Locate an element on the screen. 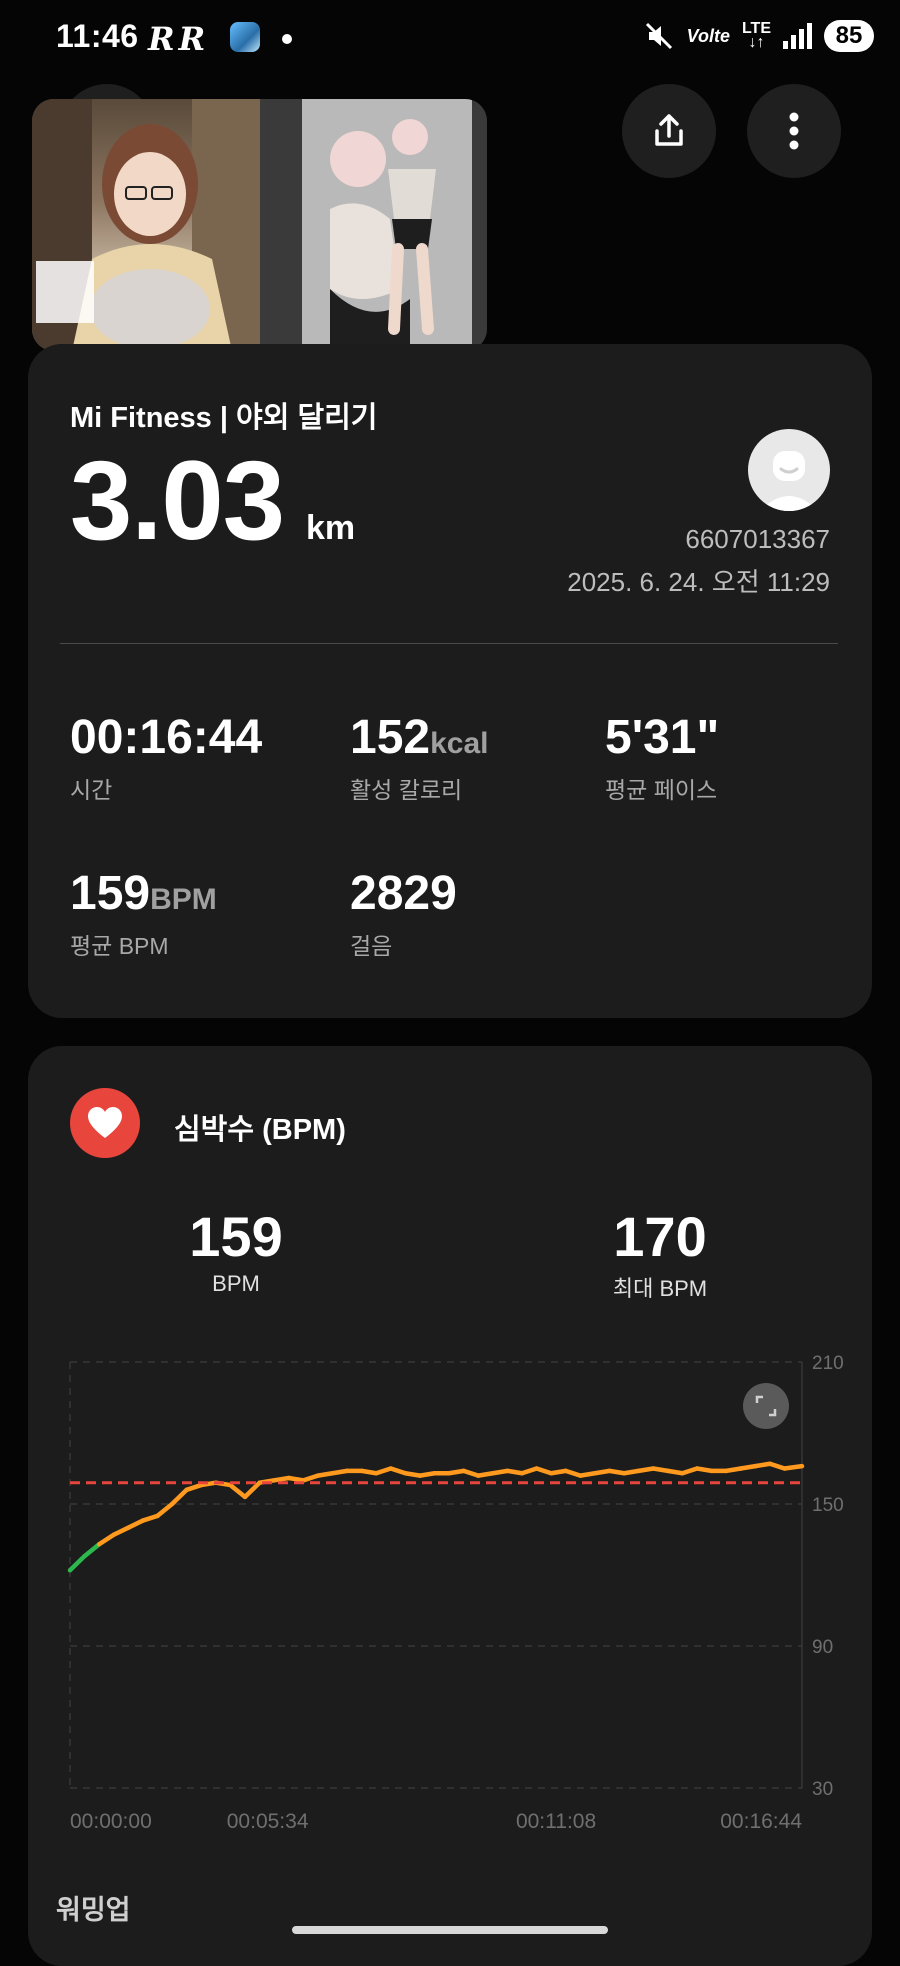  home-indicator is located at coordinates (450, 1930).